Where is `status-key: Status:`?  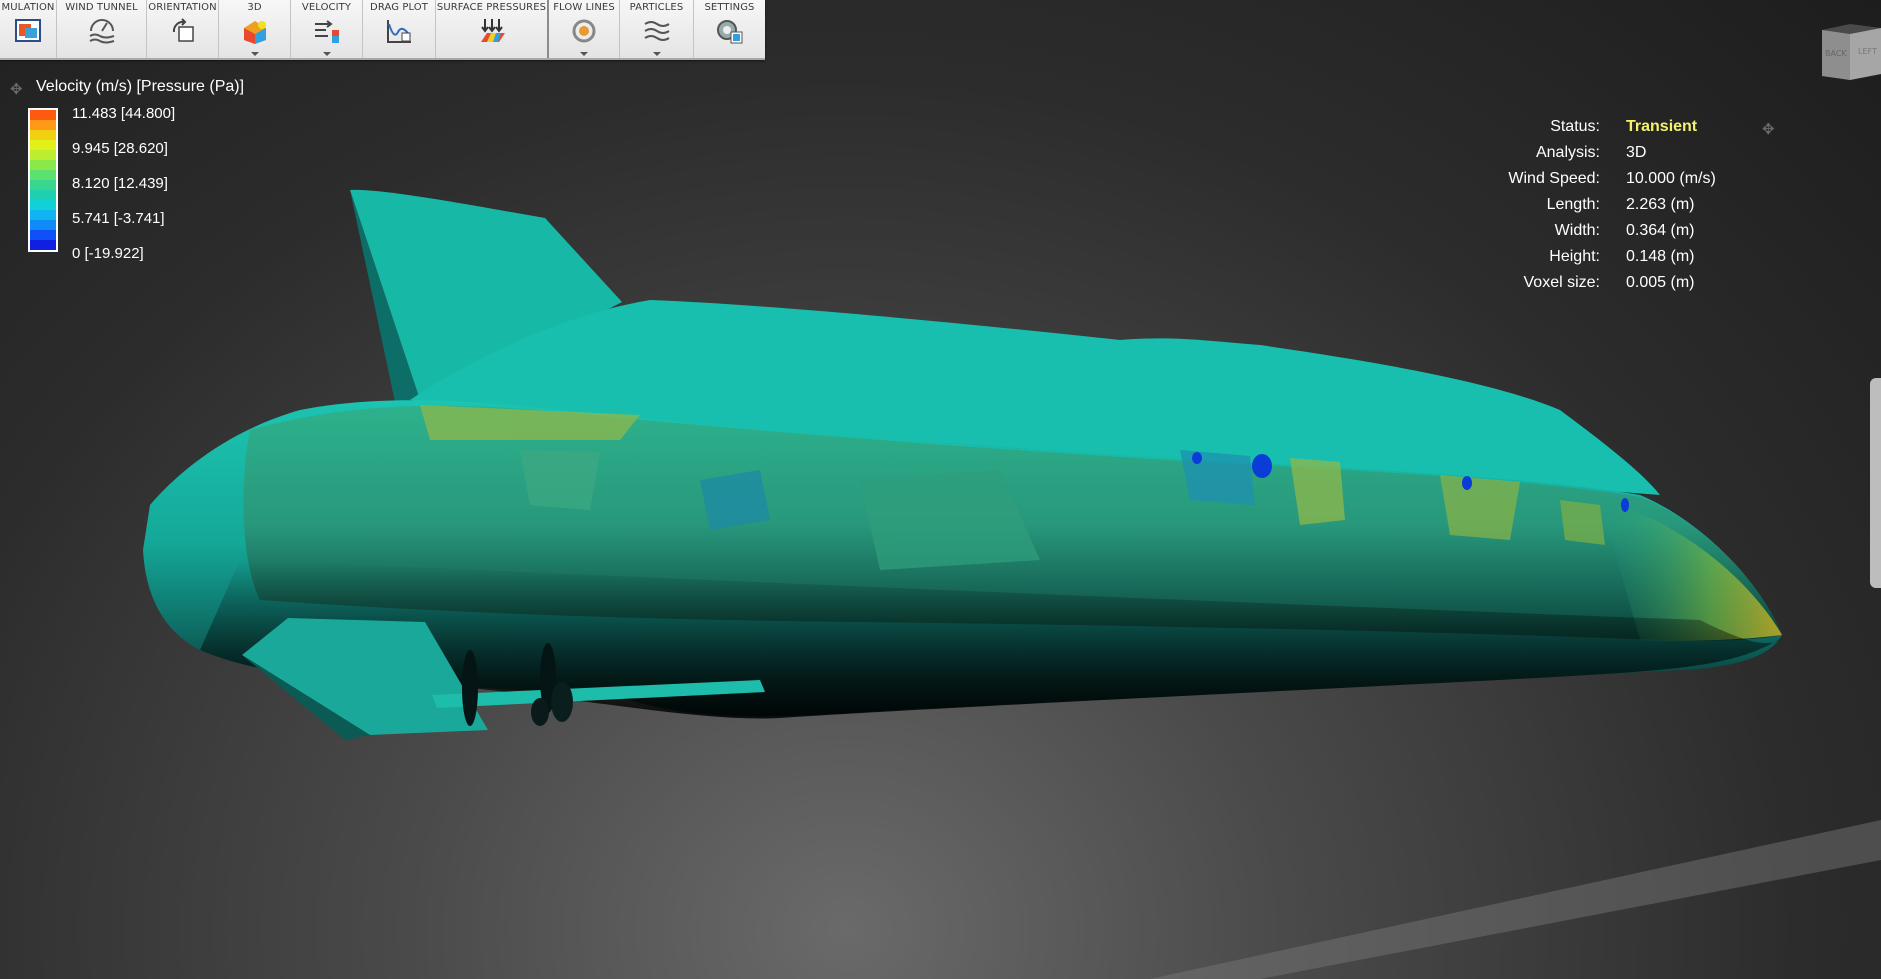 status-key: Status: is located at coordinates (1575, 126).